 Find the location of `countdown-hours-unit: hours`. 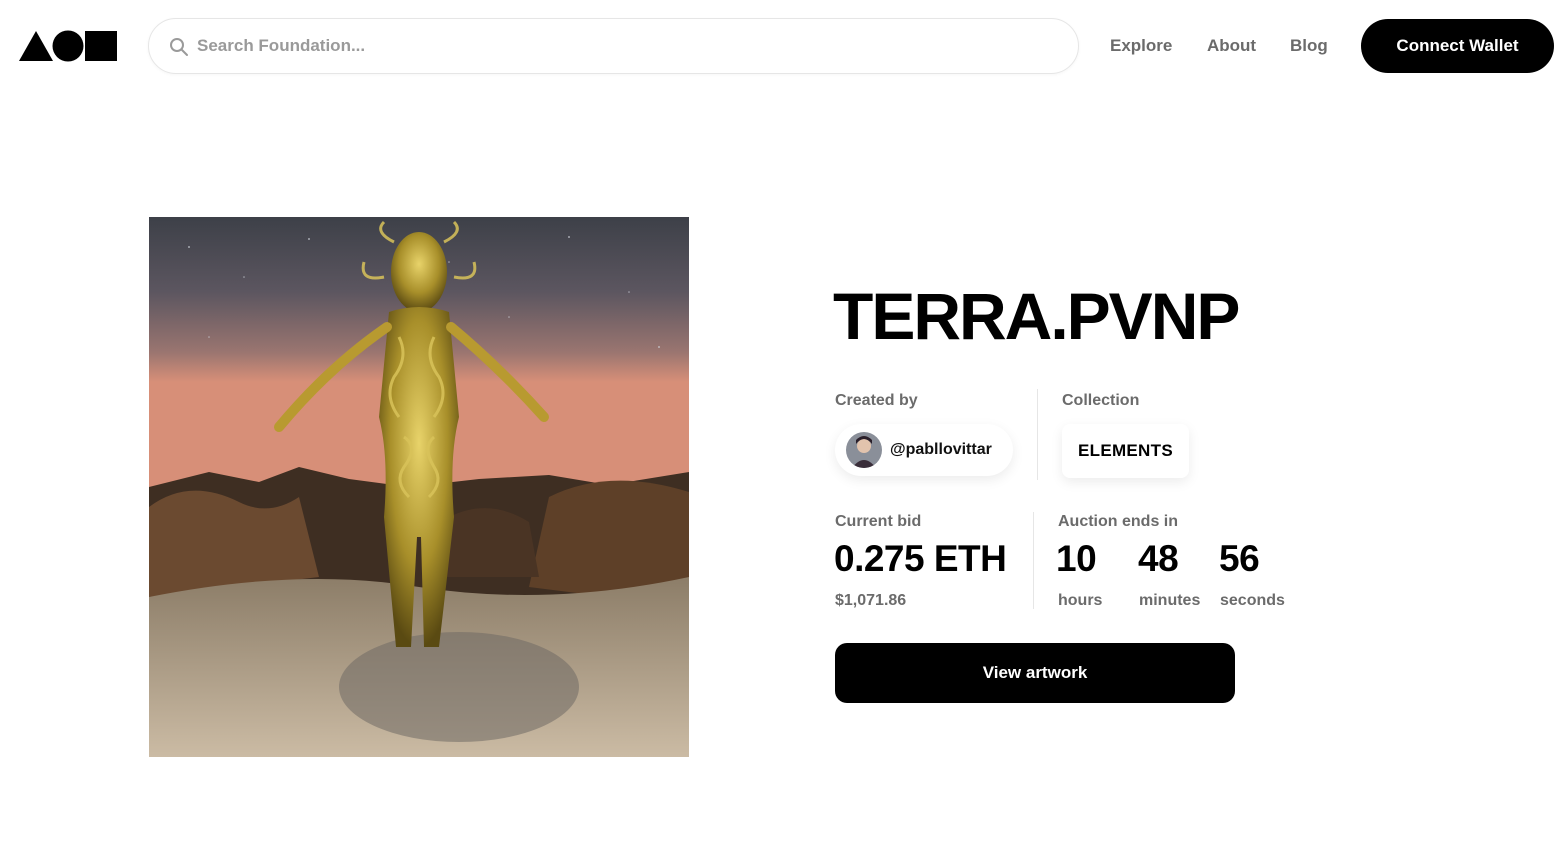

countdown-hours-unit: hours is located at coordinates (1080, 600).